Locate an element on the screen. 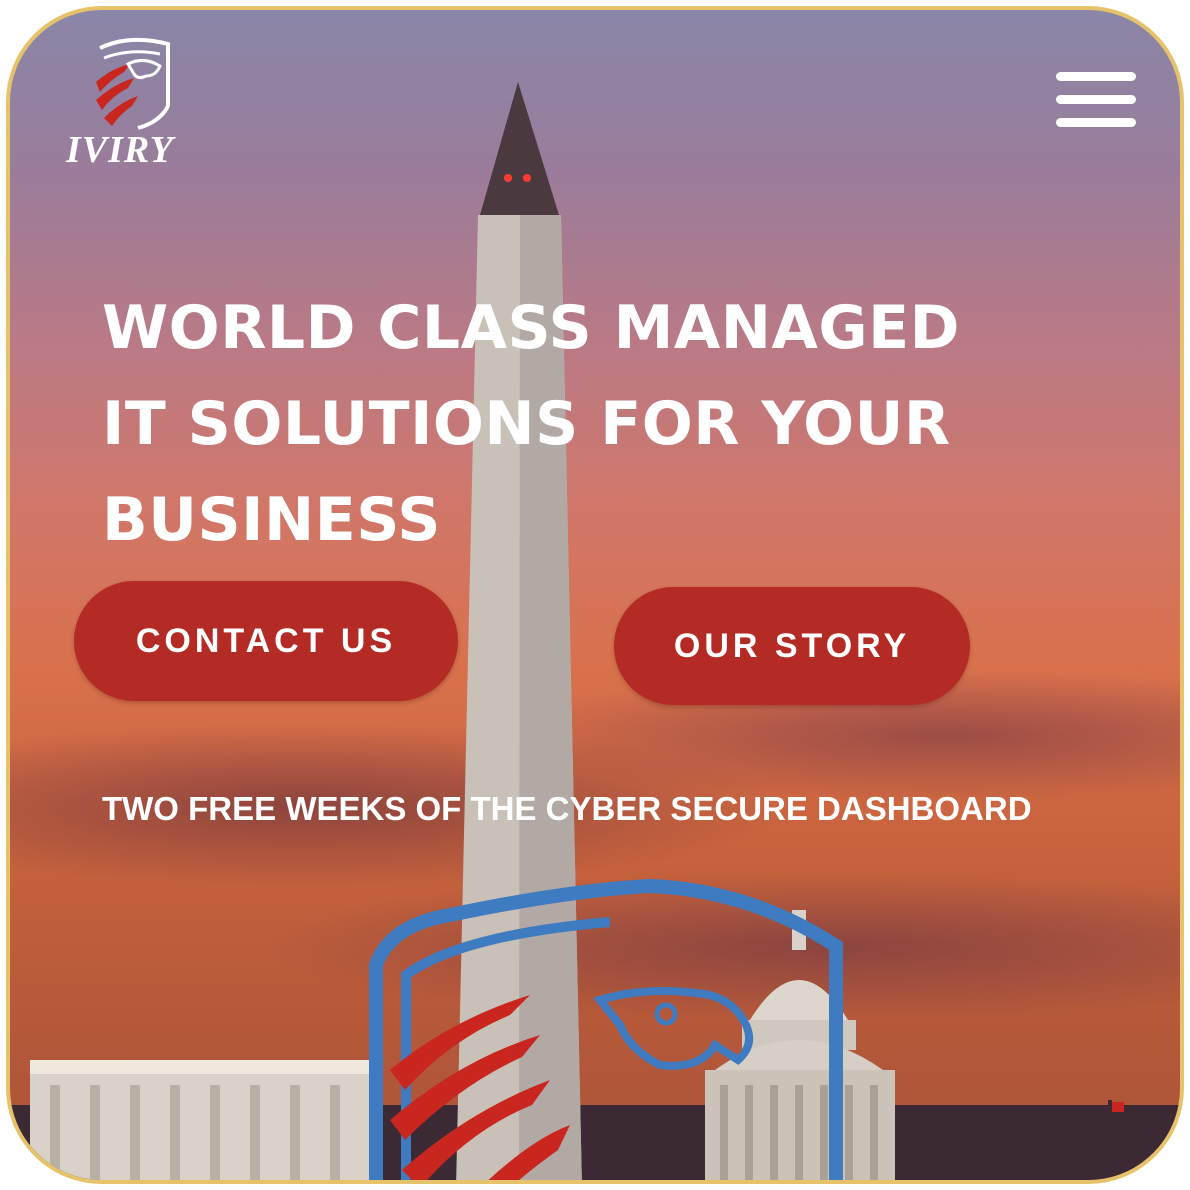 Image resolution: width=1190 pixels, height=1190 pixels. monument-pyramidion is located at coordinates (519, 148).